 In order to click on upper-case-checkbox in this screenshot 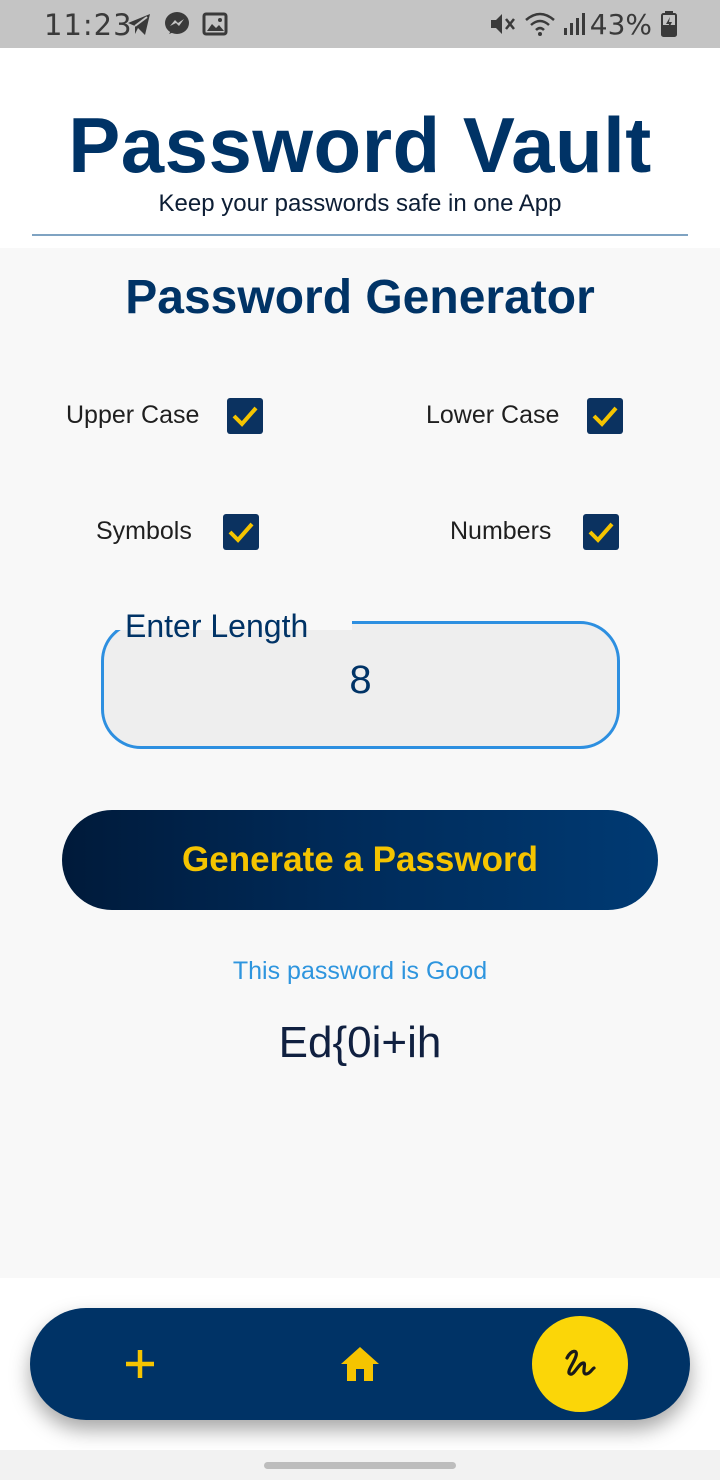, I will do `click(245, 416)`.